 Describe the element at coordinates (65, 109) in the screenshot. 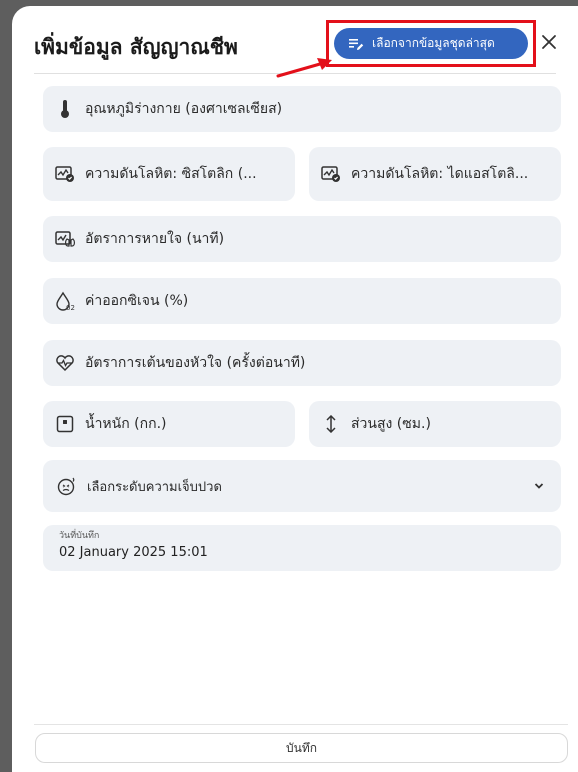

I see `thermometer-icon` at that location.